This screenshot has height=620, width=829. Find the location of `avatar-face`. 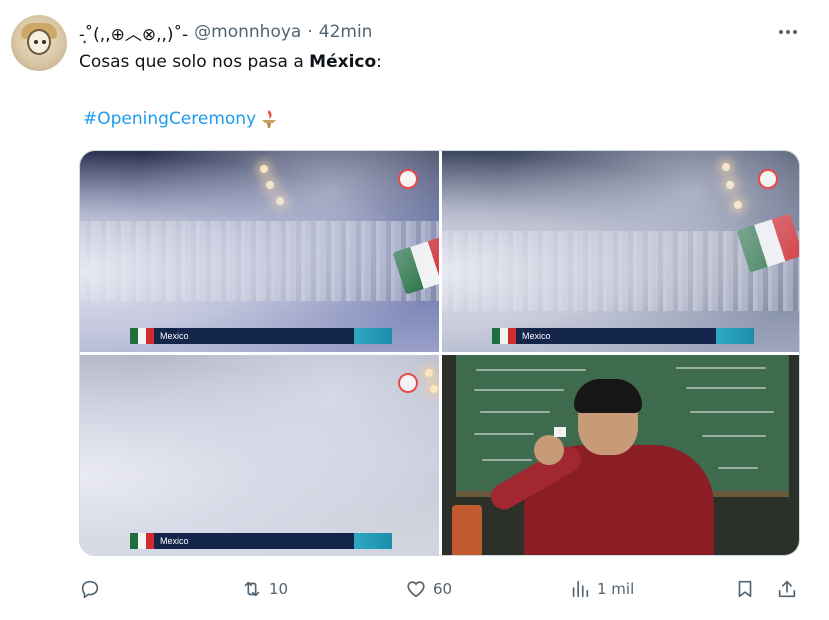

avatar-face is located at coordinates (39, 42).